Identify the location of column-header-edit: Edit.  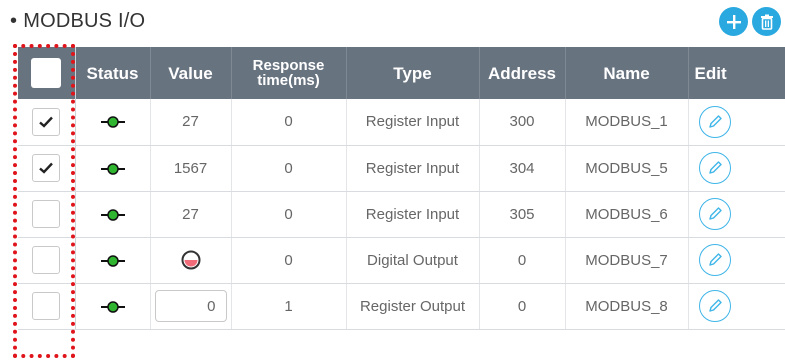
(736, 73).